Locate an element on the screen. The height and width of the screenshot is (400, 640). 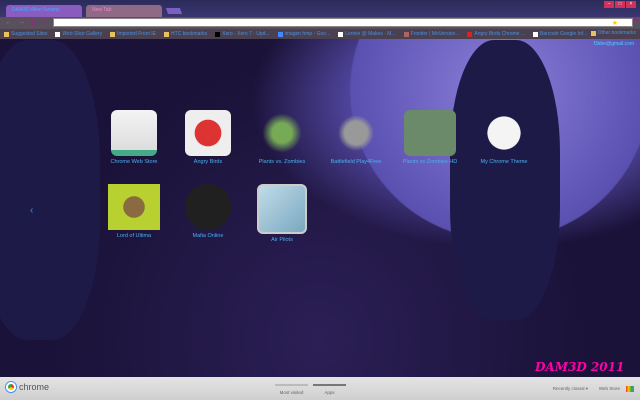
menu-icon: ≡ is located at coordinates (636, 20).